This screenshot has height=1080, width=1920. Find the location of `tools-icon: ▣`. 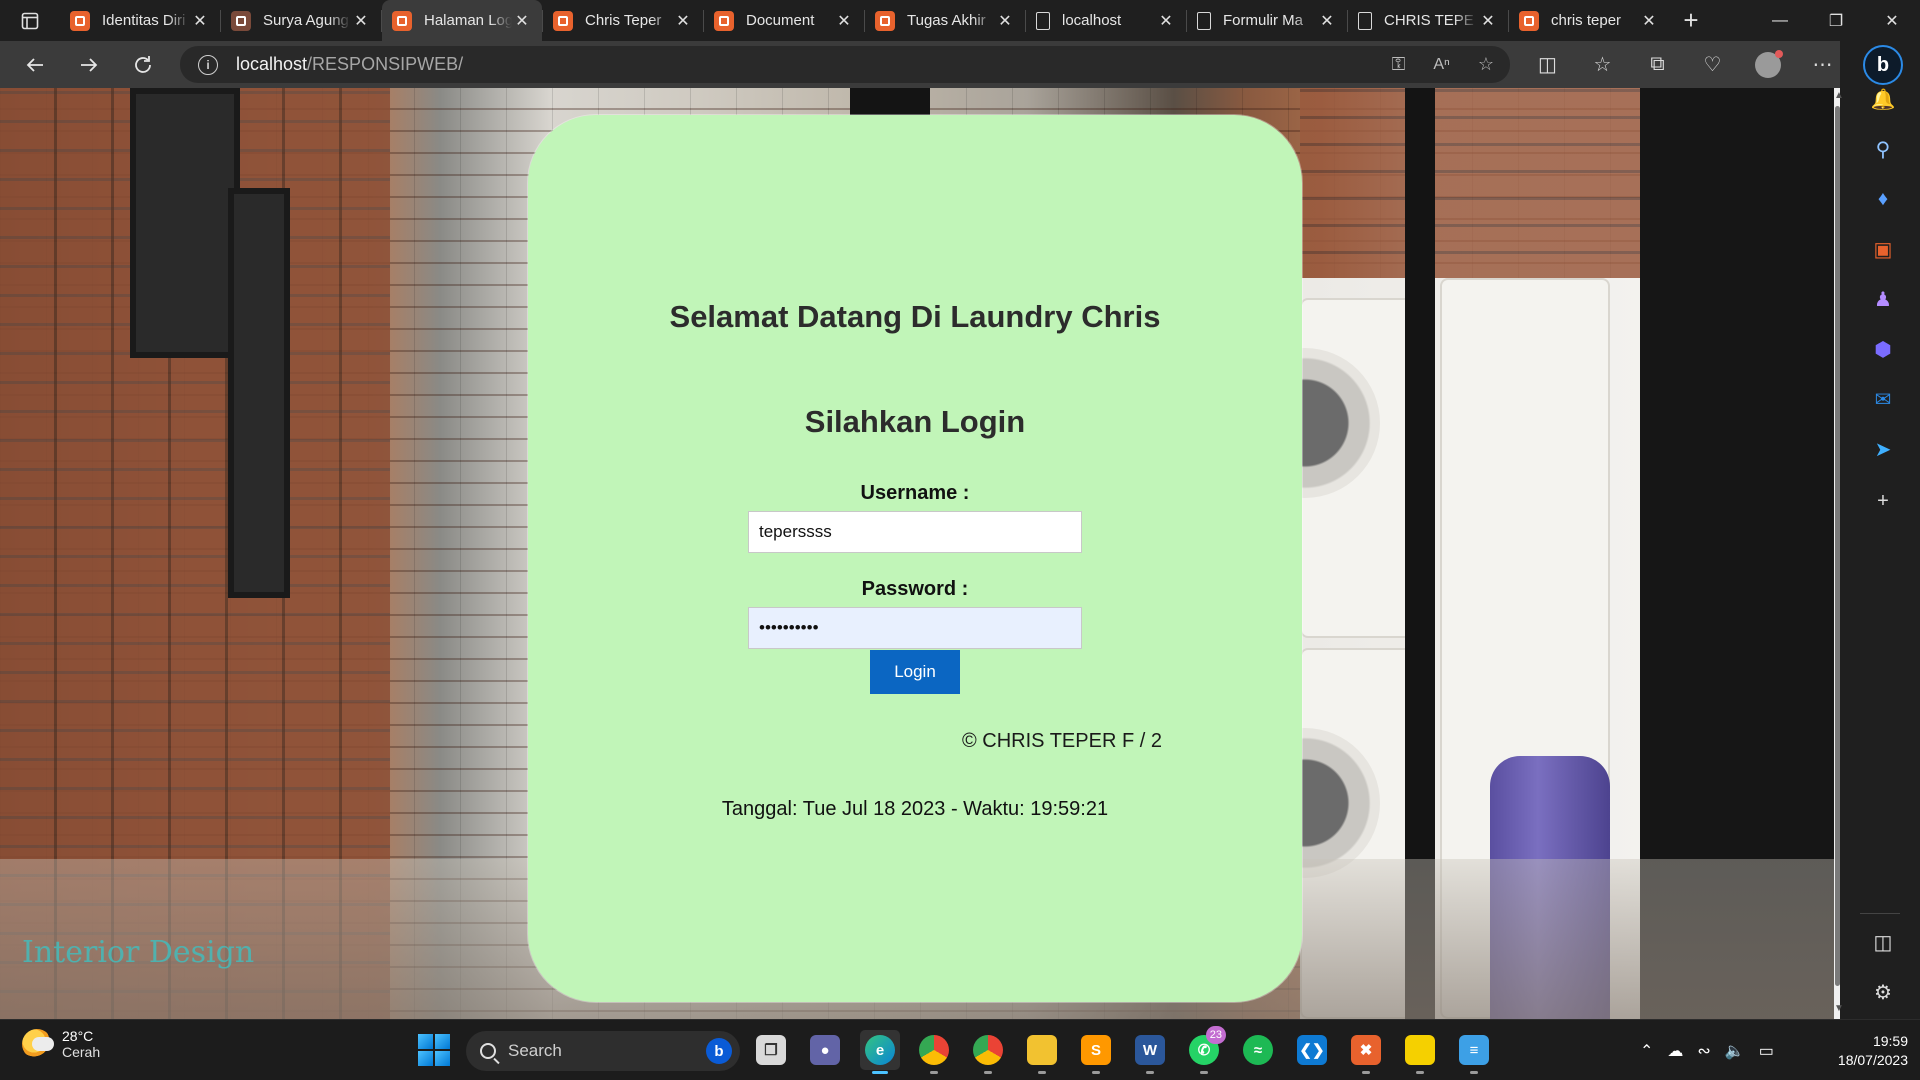

tools-icon: ▣ is located at coordinates (1883, 249).